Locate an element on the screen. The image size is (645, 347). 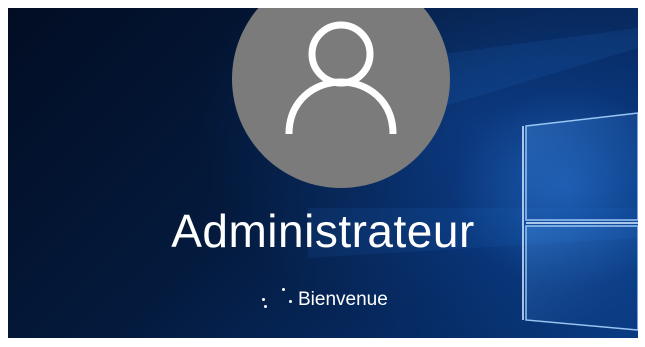
status-text: Bienvenue is located at coordinates (343, 299).